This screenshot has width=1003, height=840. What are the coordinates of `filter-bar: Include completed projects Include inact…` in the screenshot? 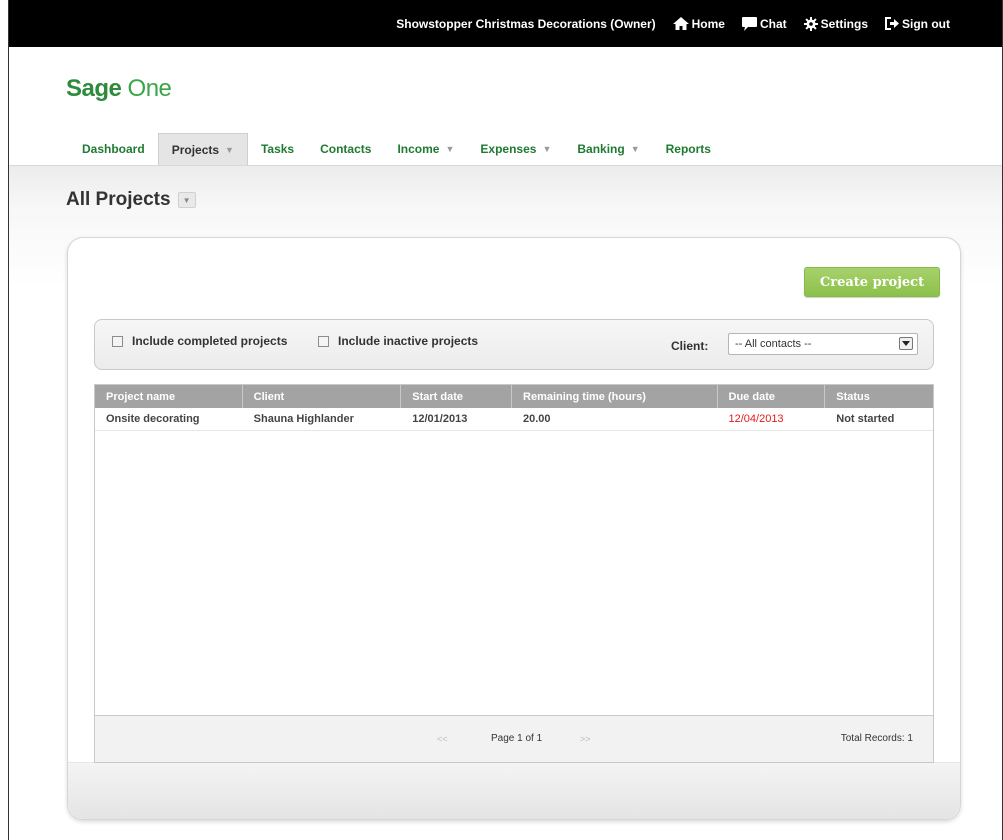 It's located at (514, 344).